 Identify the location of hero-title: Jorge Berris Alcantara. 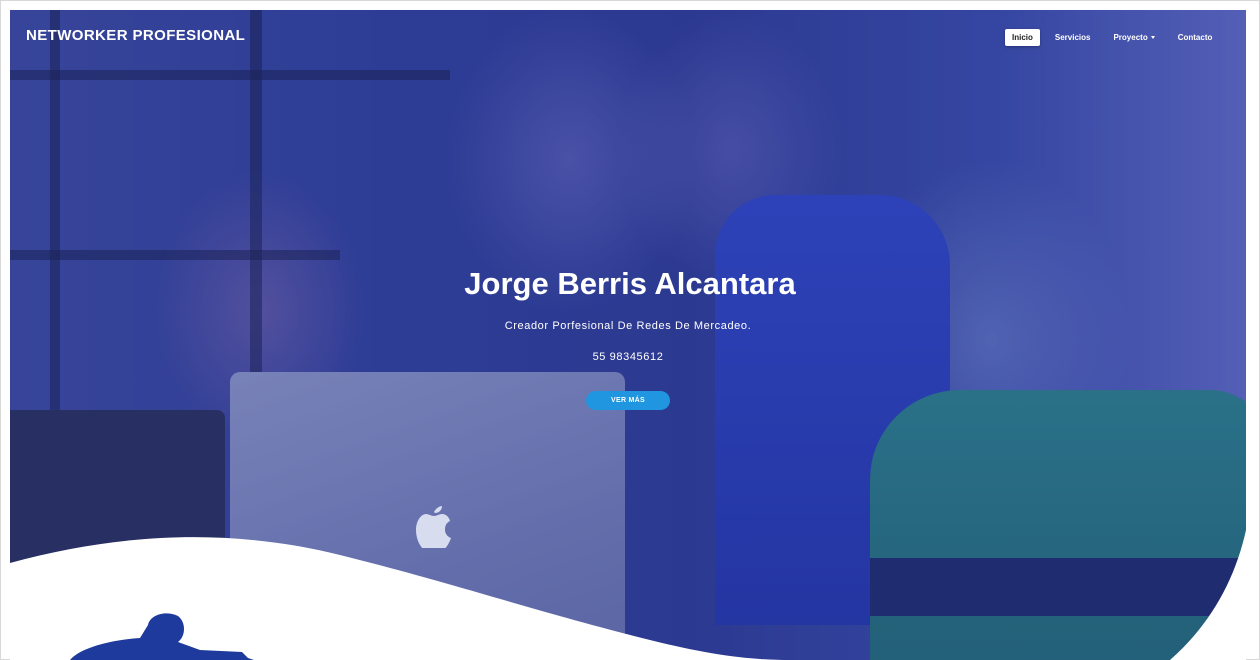
(630, 283).